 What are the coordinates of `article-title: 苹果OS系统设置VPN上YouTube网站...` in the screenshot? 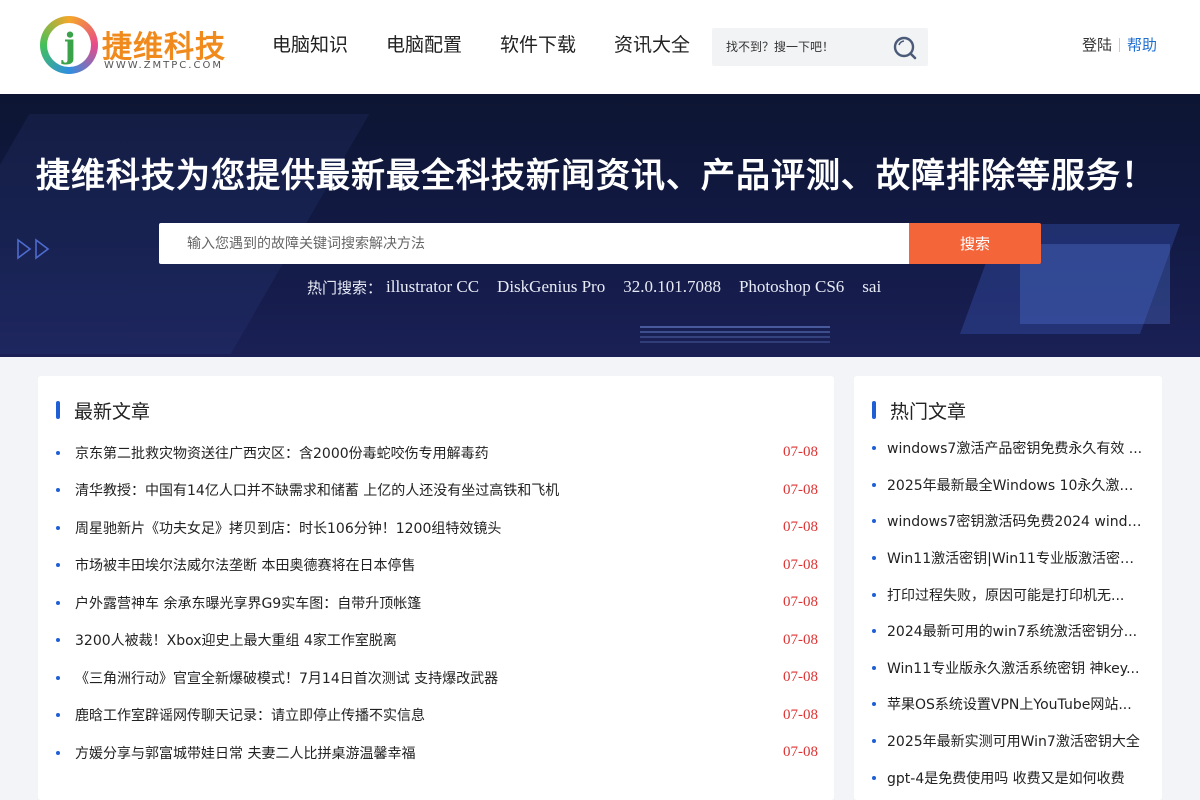 It's located at (1016, 704).